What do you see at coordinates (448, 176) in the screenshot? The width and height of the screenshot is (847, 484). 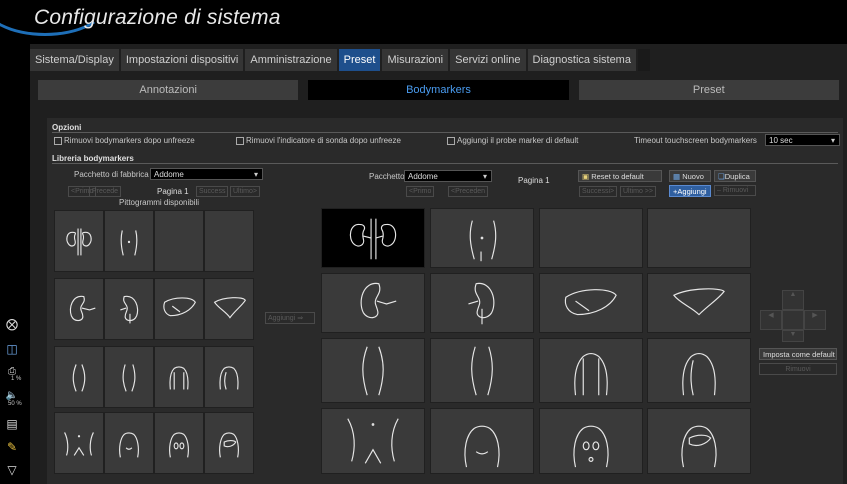 I see `package-select: Addome` at bounding box center [448, 176].